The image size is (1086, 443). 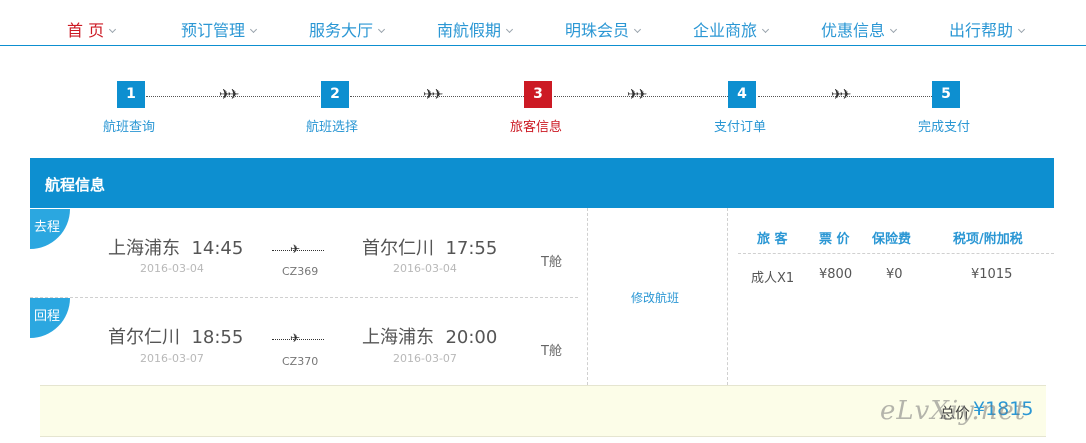 I want to click on return-departure: 首尔仁川 18:55, so click(x=175, y=336).